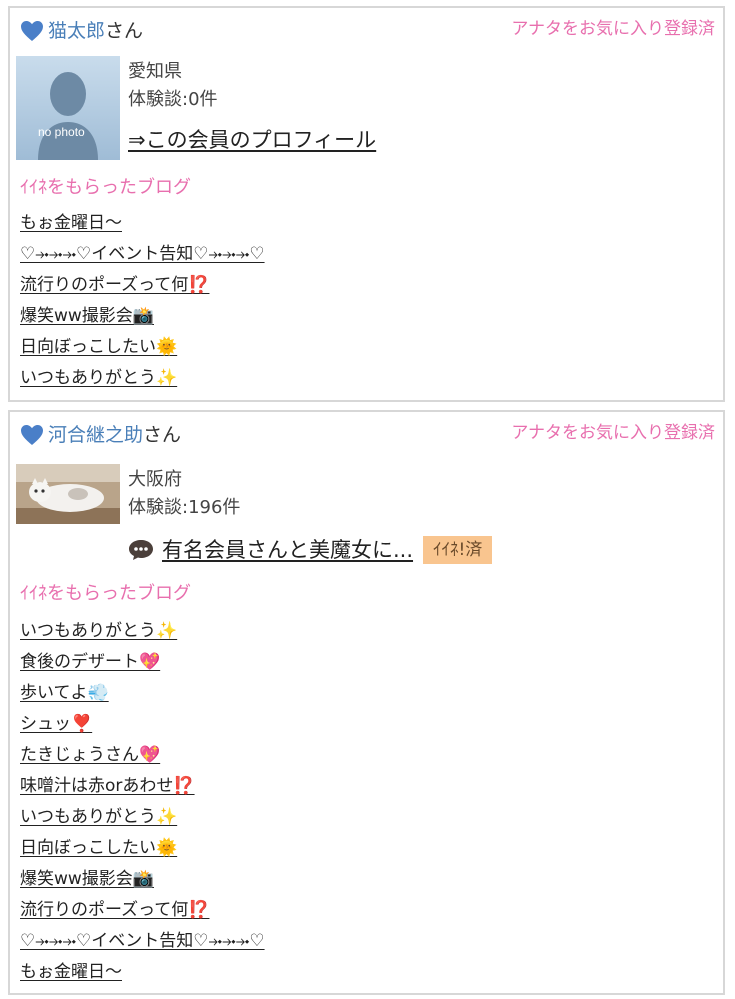 The image size is (735, 999). What do you see at coordinates (155, 479) in the screenshot?
I see `prefecture: 大阪府` at bounding box center [155, 479].